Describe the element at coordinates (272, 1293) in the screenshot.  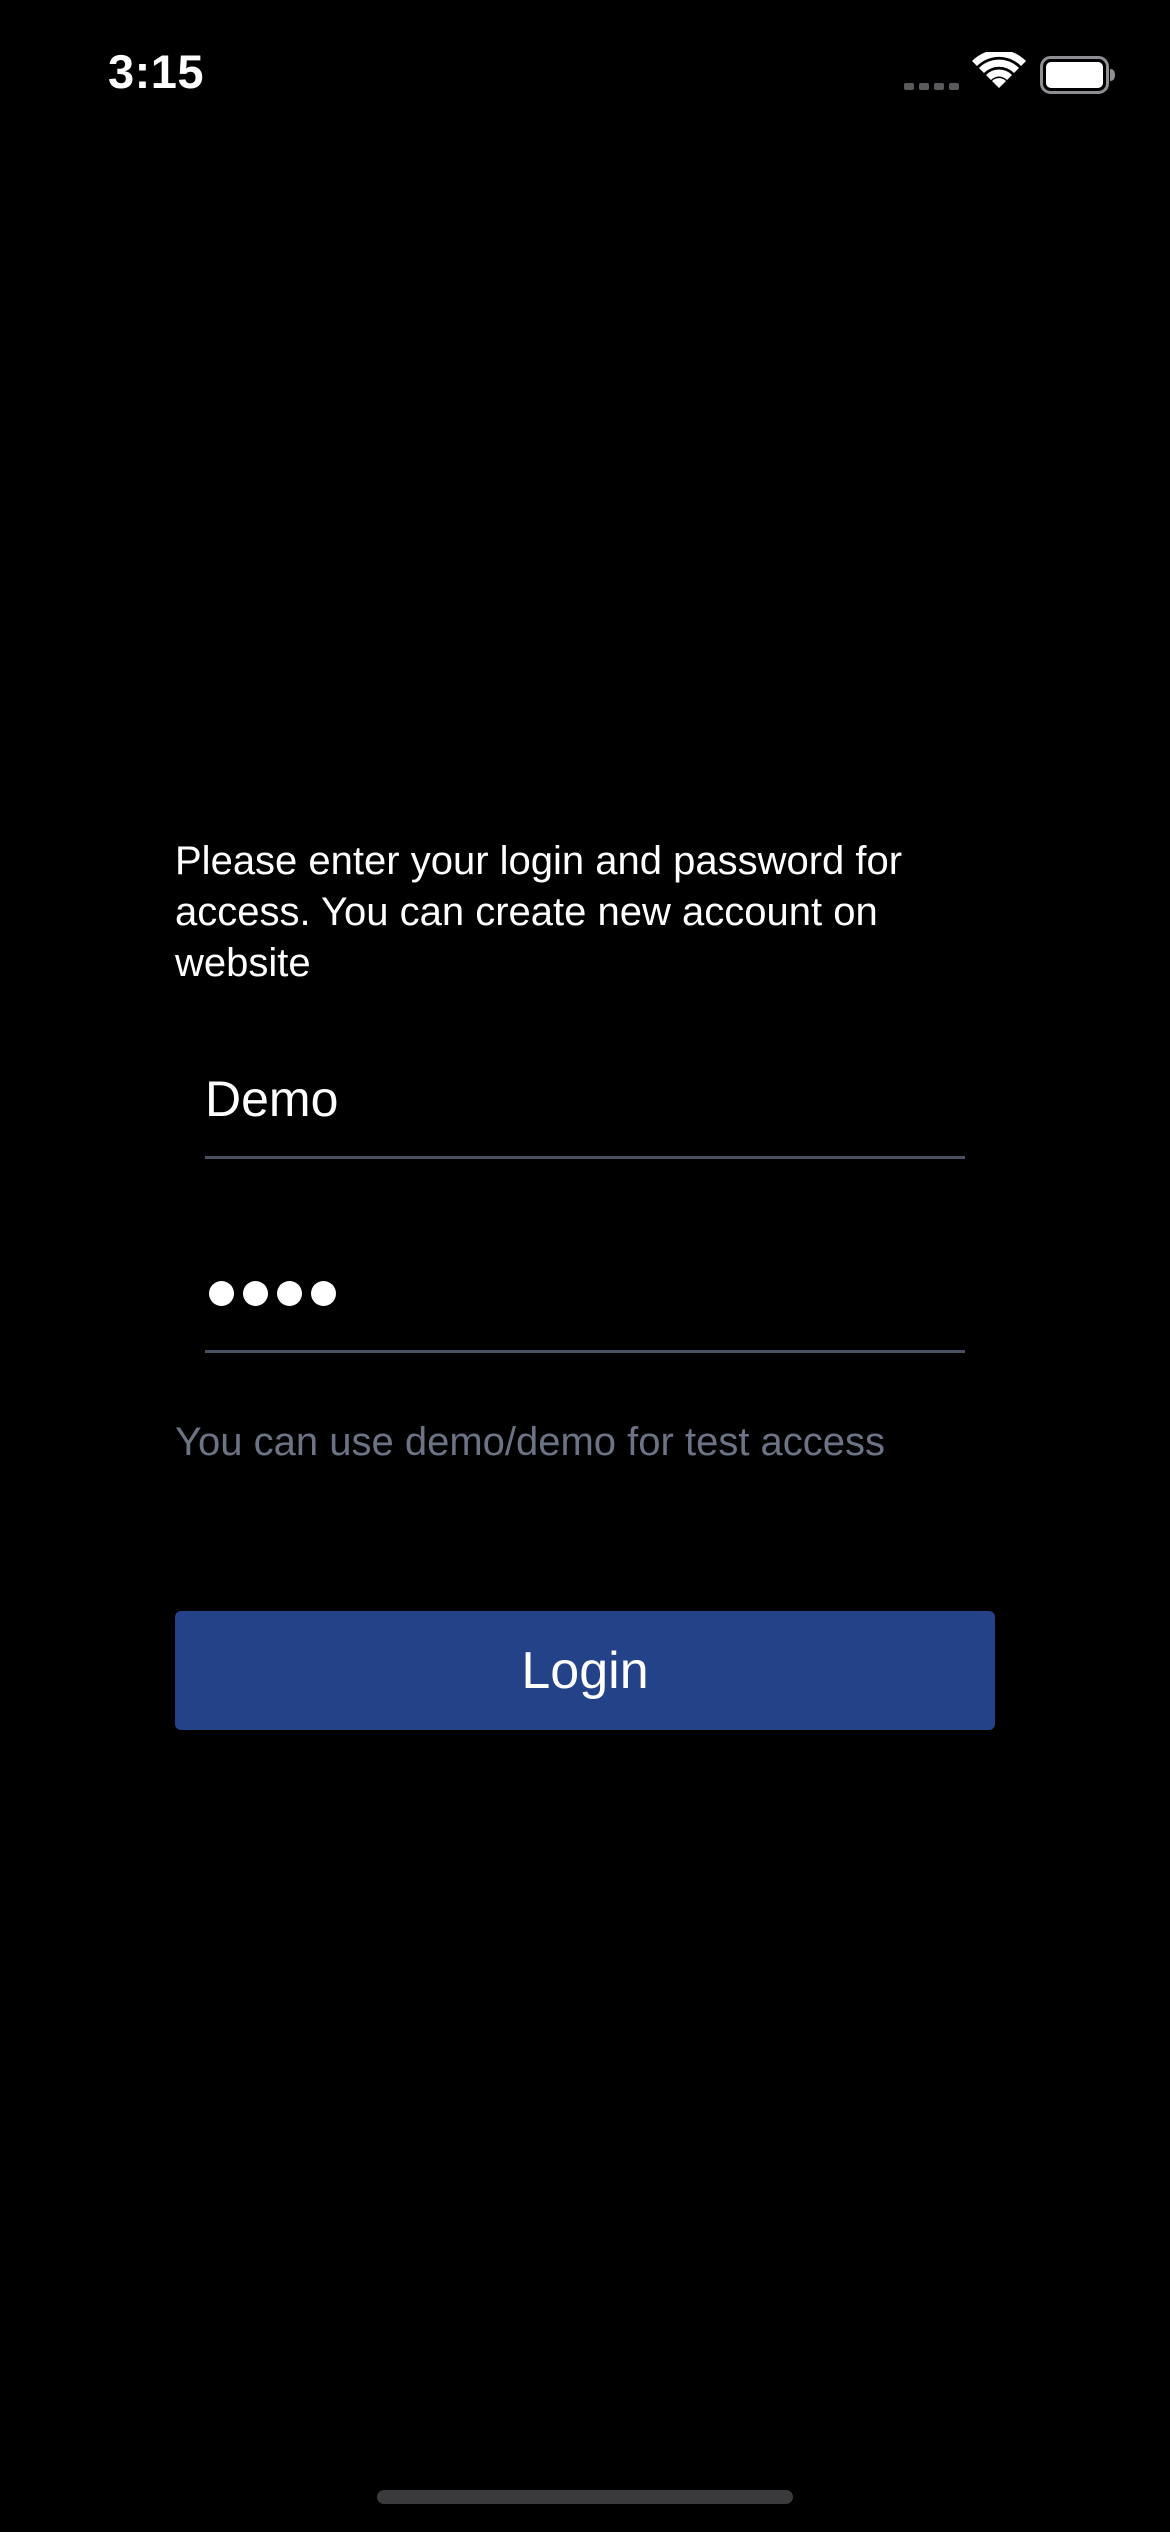
I see `password-mask` at that location.